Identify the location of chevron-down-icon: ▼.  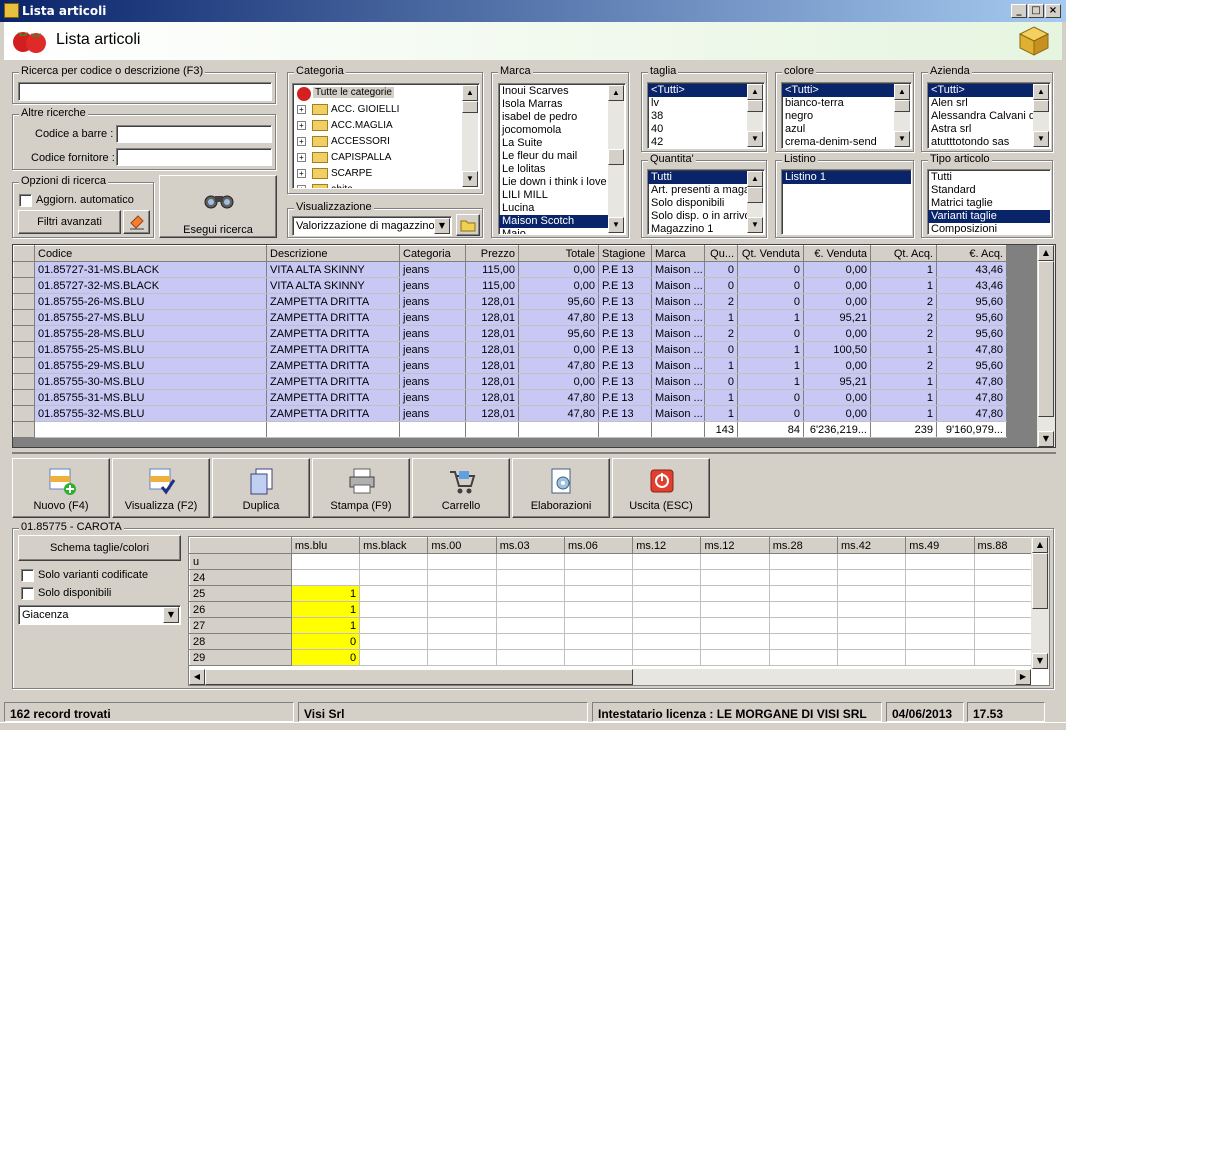
(171, 615).